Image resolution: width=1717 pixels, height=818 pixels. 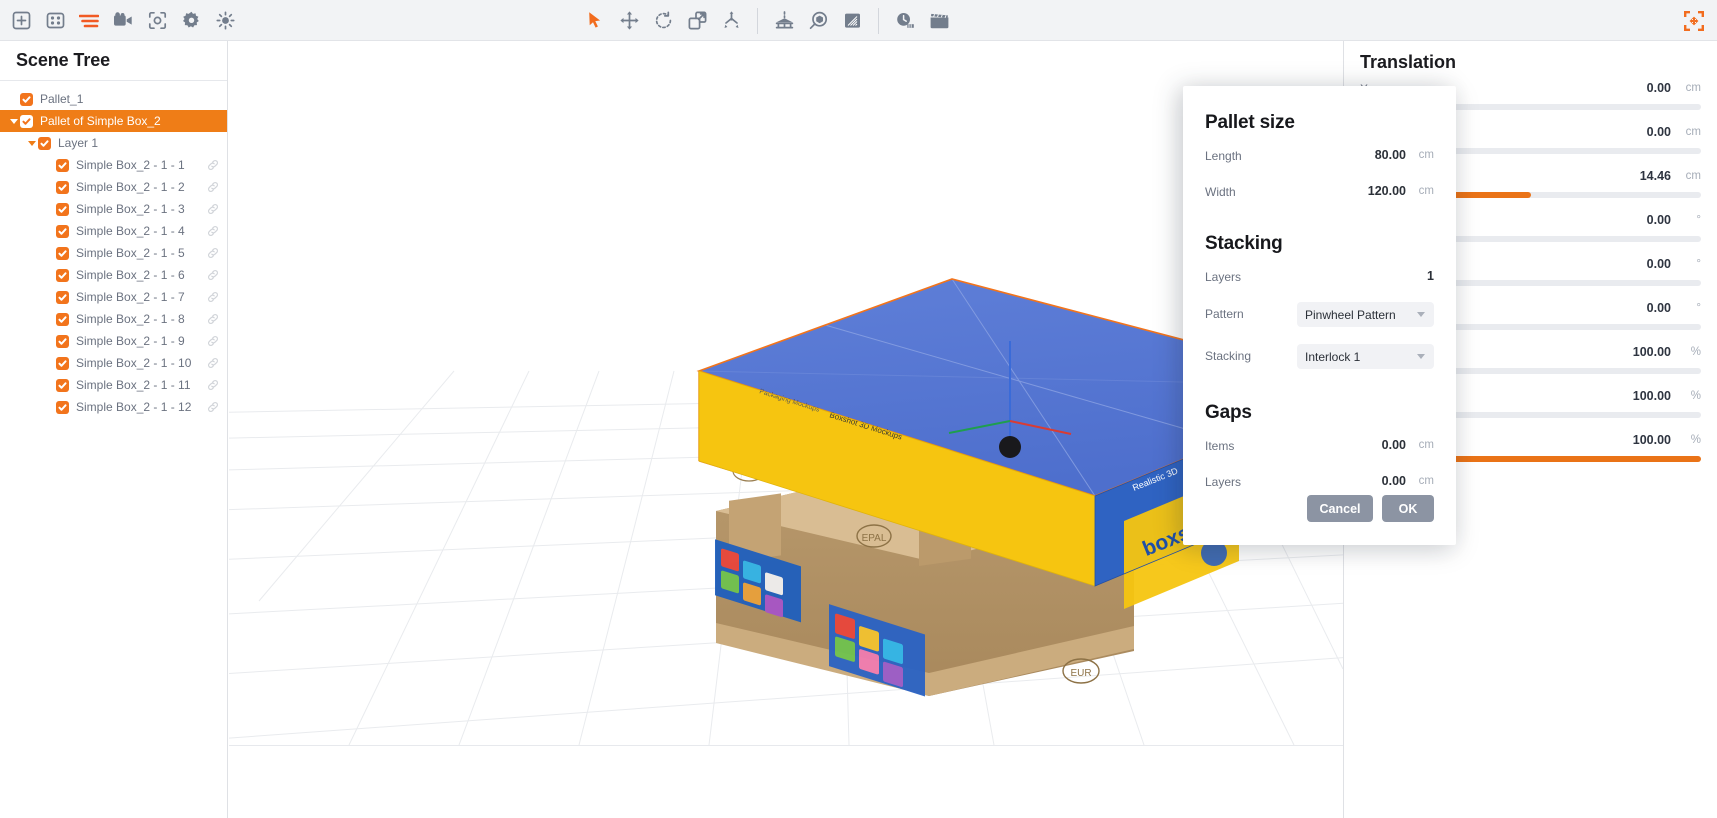 I want to click on svg-text: EPAL, so click(x=874, y=538).